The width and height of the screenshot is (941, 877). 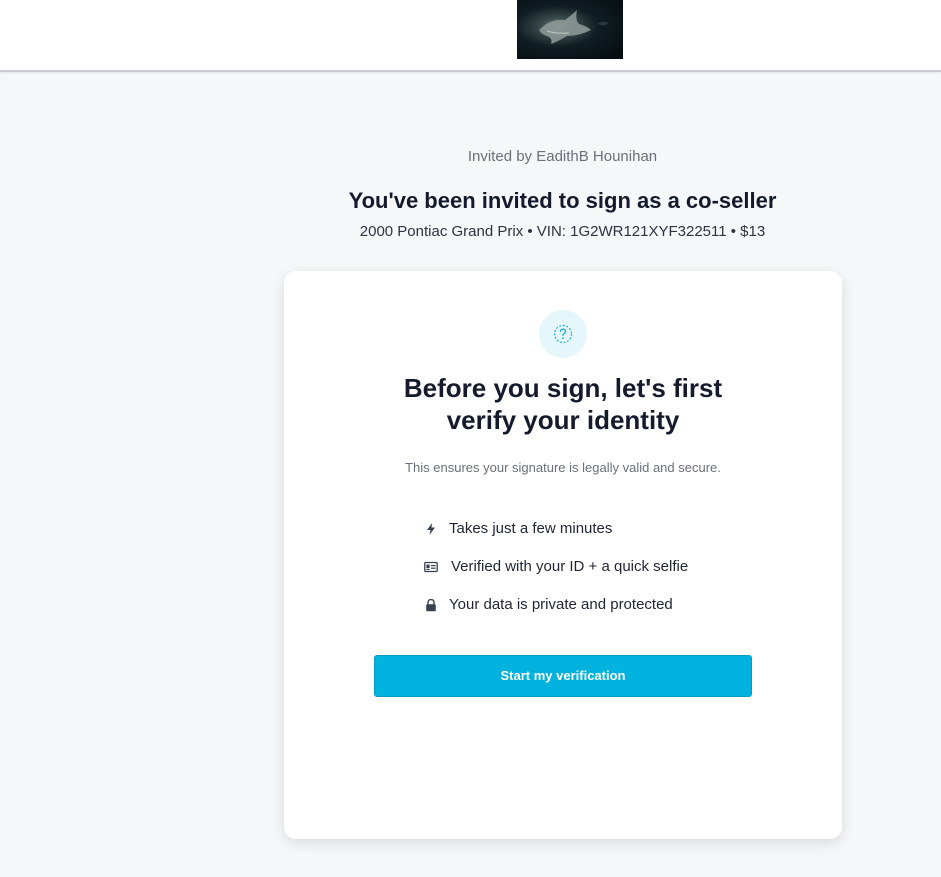 I want to click on top-bar, so click(x=470, y=36).